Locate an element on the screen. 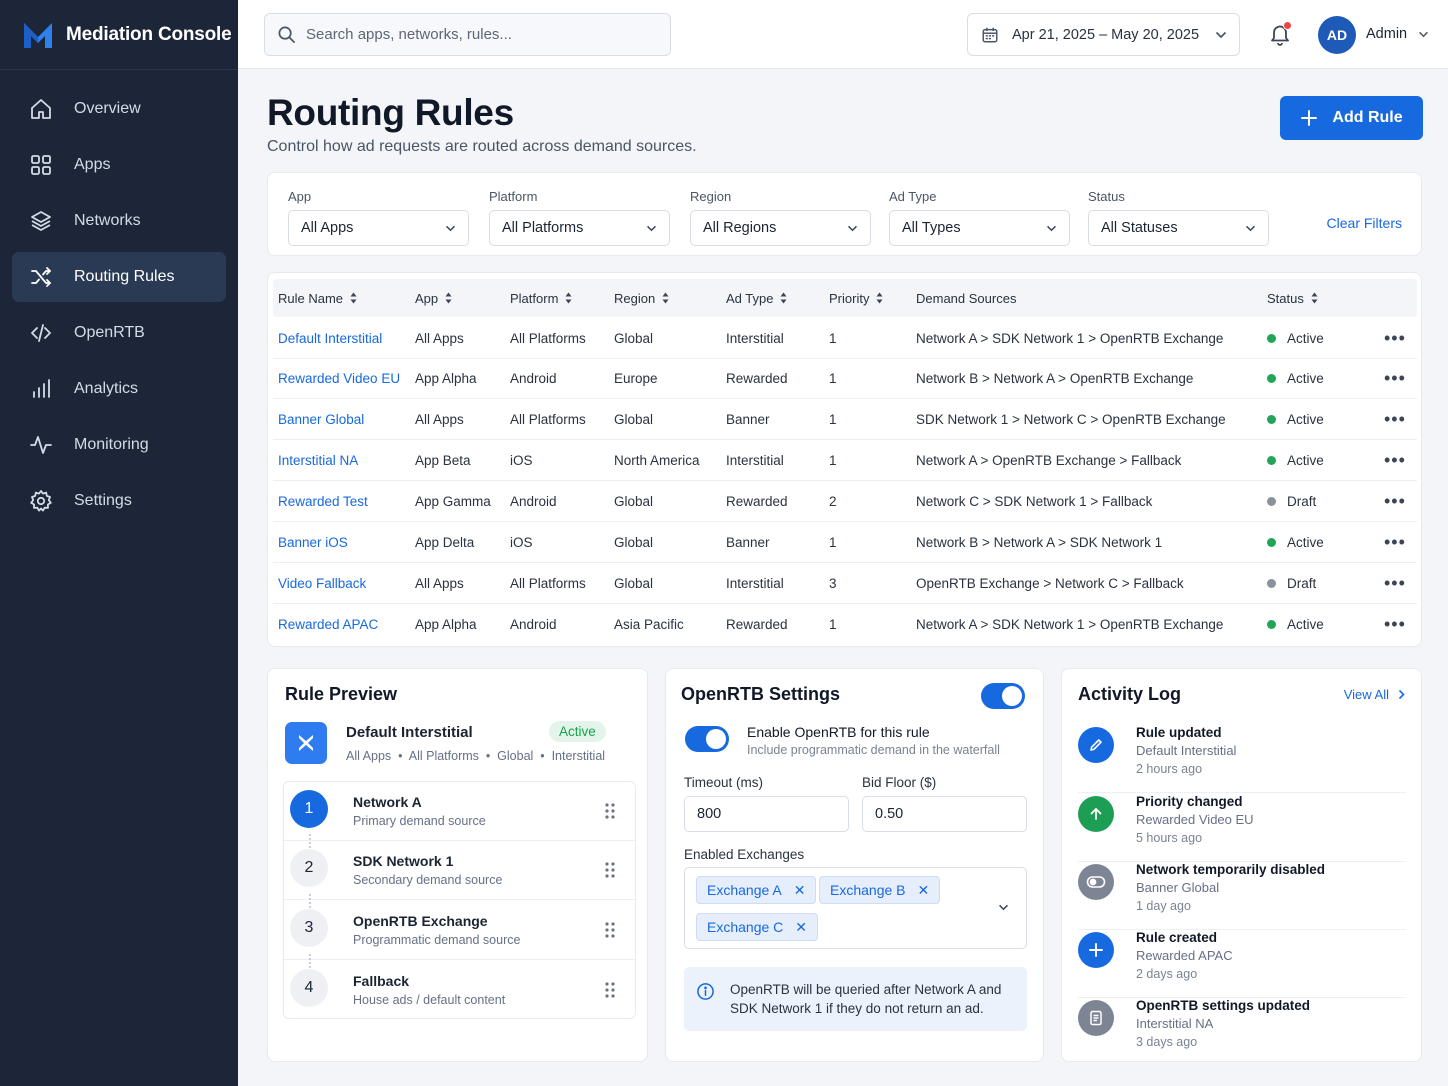 The width and height of the screenshot is (1448, 1086). notifications-button is located at coordinates (1280, 33).